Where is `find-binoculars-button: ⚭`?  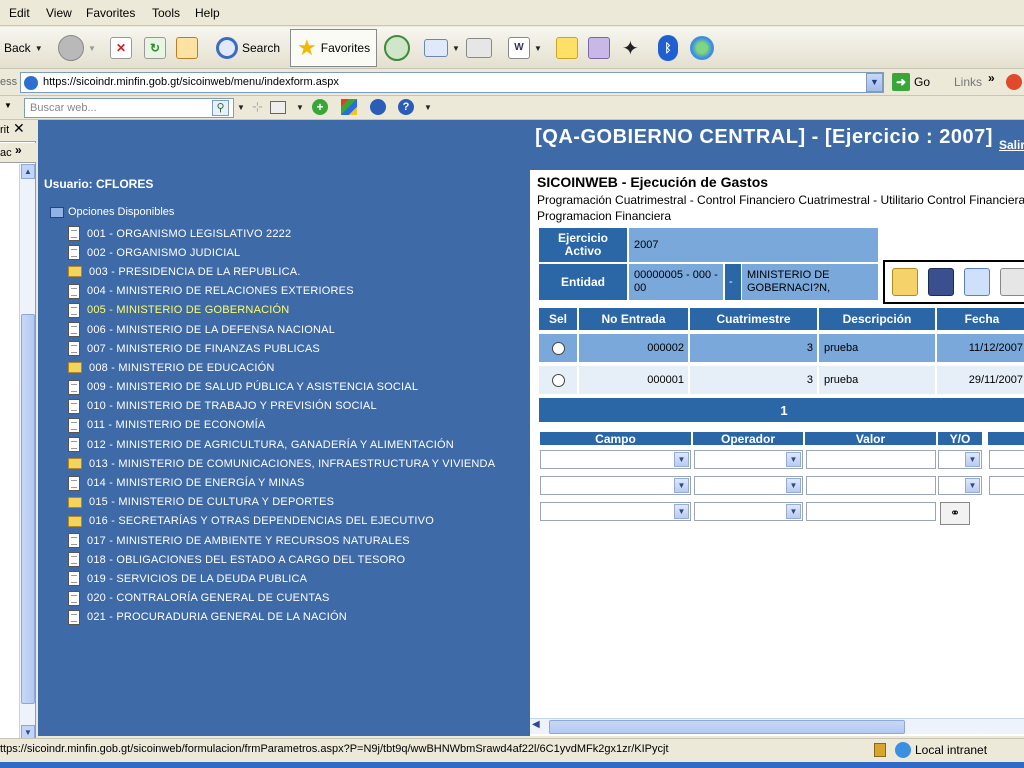
find-binoculars-button: ⚭ is located at coordinates (955, 513).